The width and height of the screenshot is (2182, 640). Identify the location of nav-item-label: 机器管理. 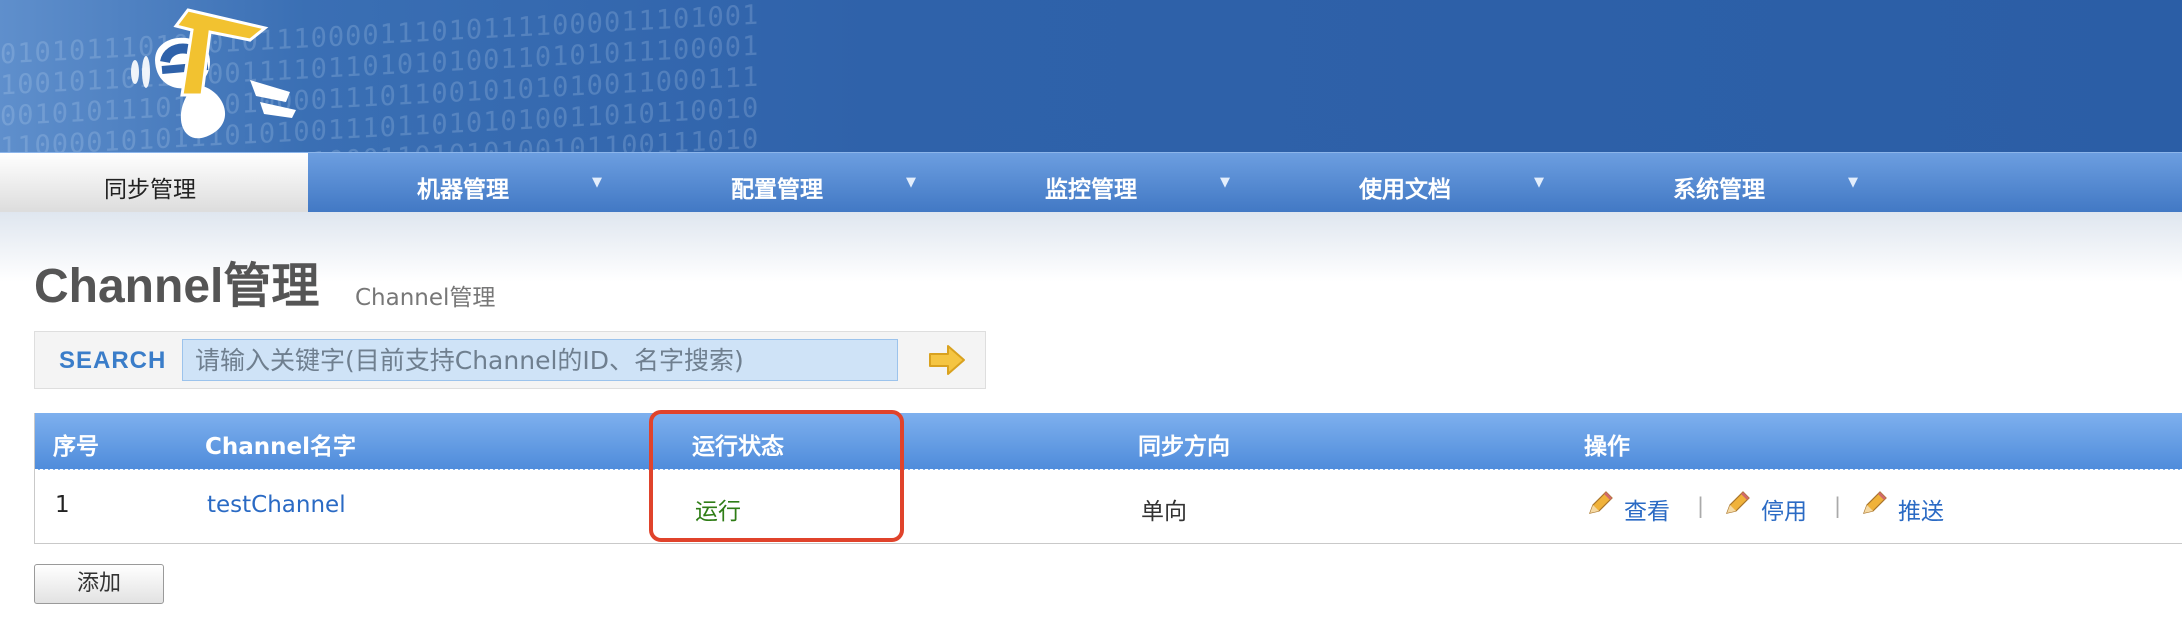
(463, 190).